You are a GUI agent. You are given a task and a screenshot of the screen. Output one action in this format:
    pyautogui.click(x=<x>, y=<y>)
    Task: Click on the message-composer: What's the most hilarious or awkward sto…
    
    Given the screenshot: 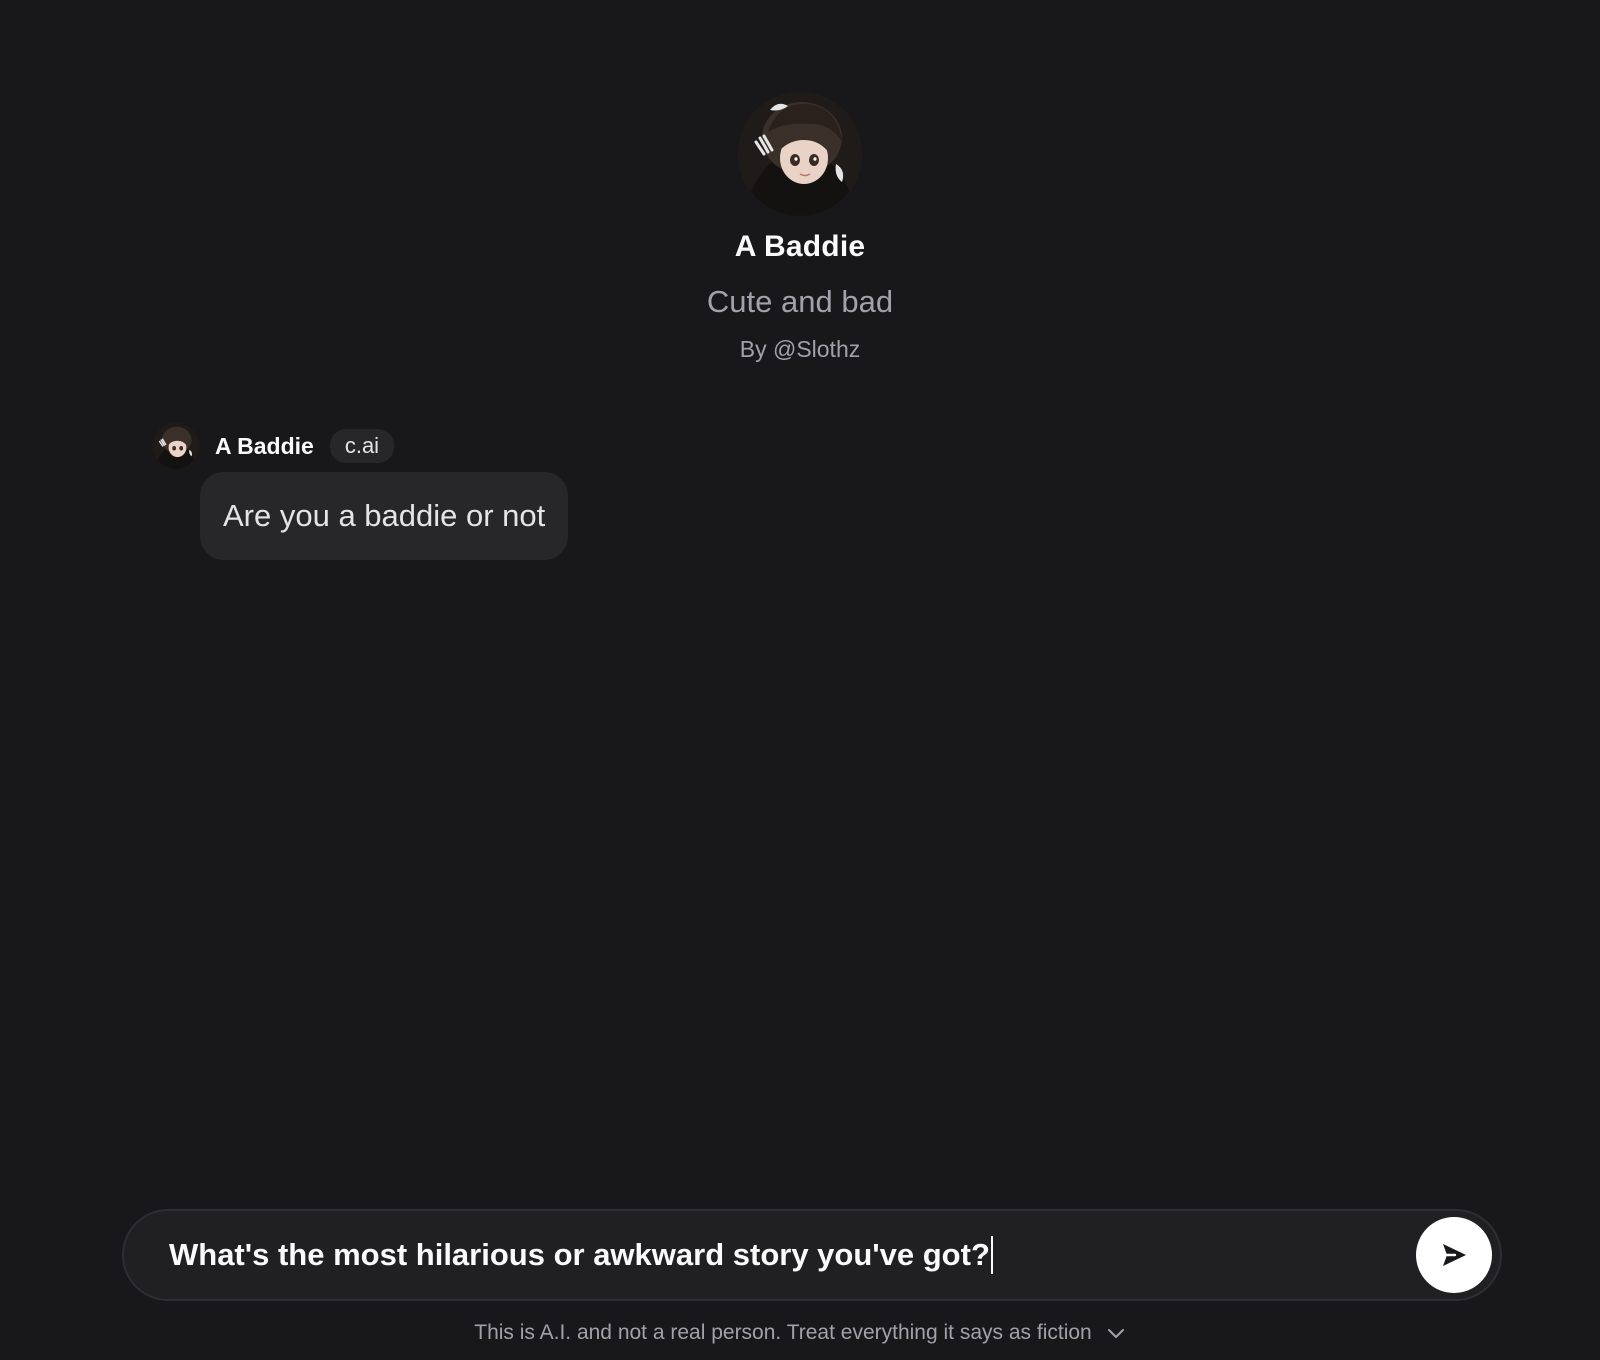 What is the action you would take?
    pyautogui.click(x=812, y=1255)
    